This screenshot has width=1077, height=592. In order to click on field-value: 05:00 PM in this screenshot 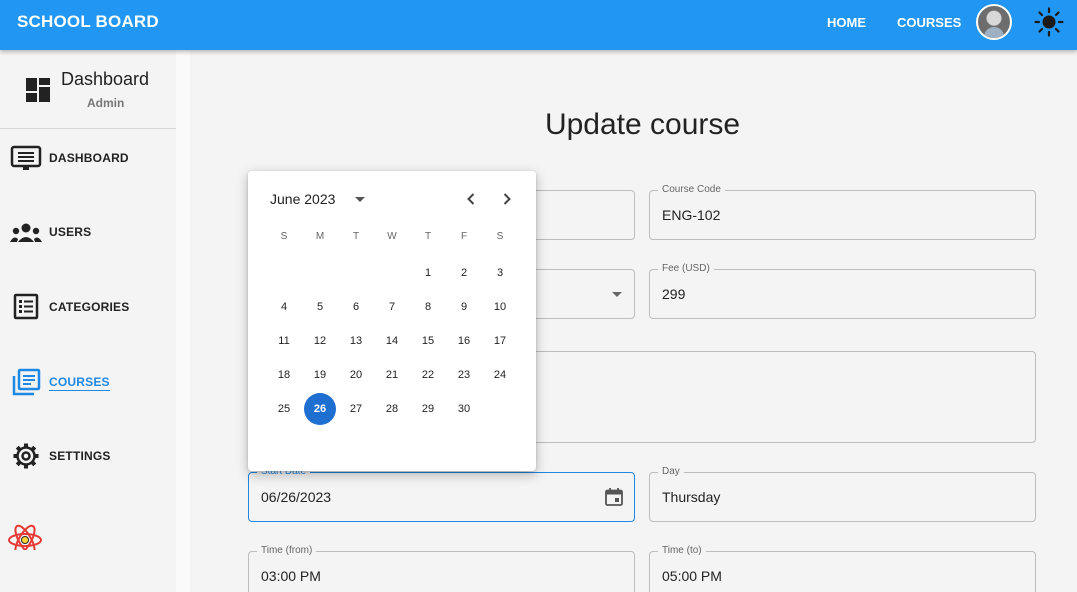, I will do `click(692, 576)`.